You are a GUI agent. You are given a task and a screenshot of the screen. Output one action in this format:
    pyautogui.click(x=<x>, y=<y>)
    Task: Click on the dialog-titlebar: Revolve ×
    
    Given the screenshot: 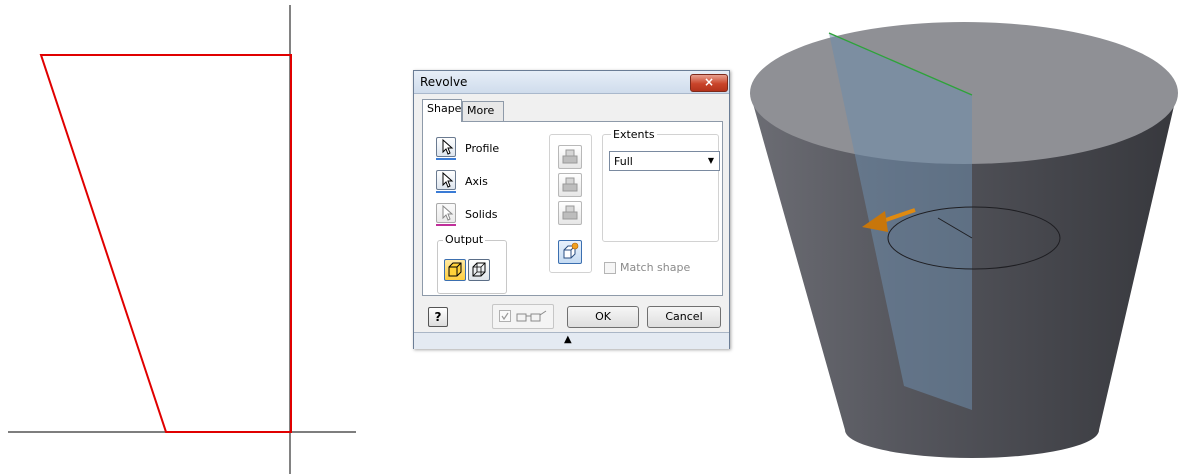 What is the action you would take?
    pyautogui.click(x=571, y=82)
    